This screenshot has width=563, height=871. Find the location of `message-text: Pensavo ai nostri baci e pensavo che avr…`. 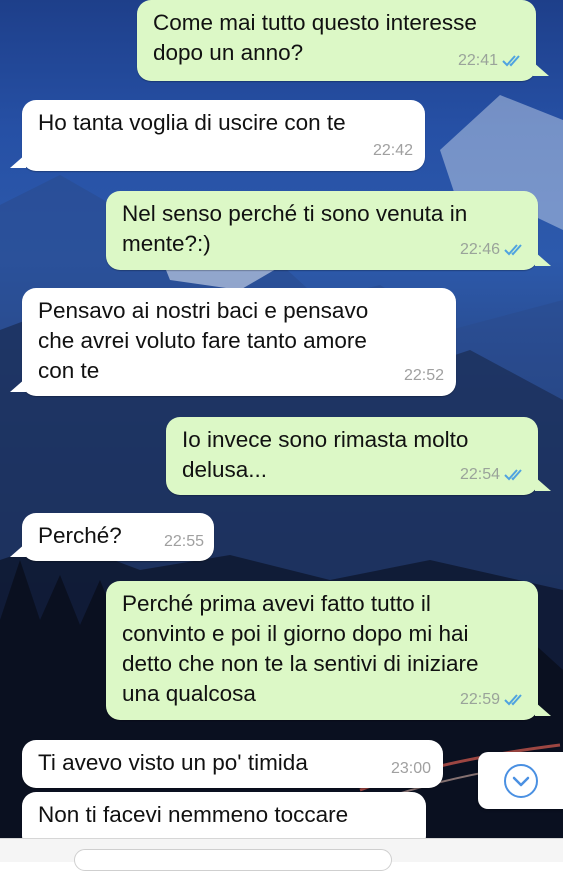

message-text: Pensavo ai nostri baci e pensavo che avr… is located at coordinates (203, 340).